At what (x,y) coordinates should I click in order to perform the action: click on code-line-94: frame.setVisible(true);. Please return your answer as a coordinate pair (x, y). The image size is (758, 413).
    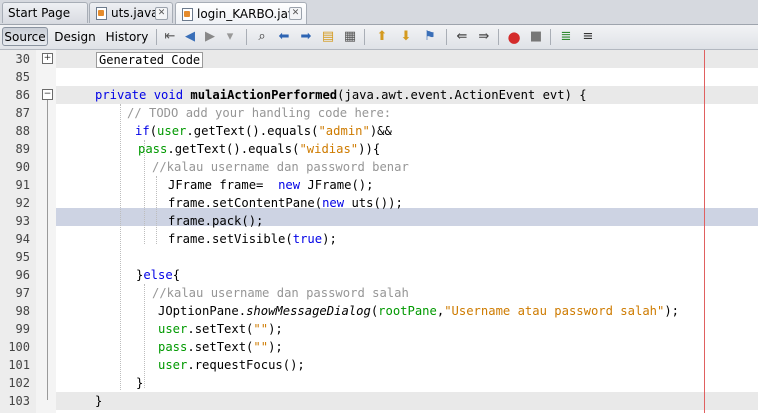
    Looking at the image, I should click on (252, 239).